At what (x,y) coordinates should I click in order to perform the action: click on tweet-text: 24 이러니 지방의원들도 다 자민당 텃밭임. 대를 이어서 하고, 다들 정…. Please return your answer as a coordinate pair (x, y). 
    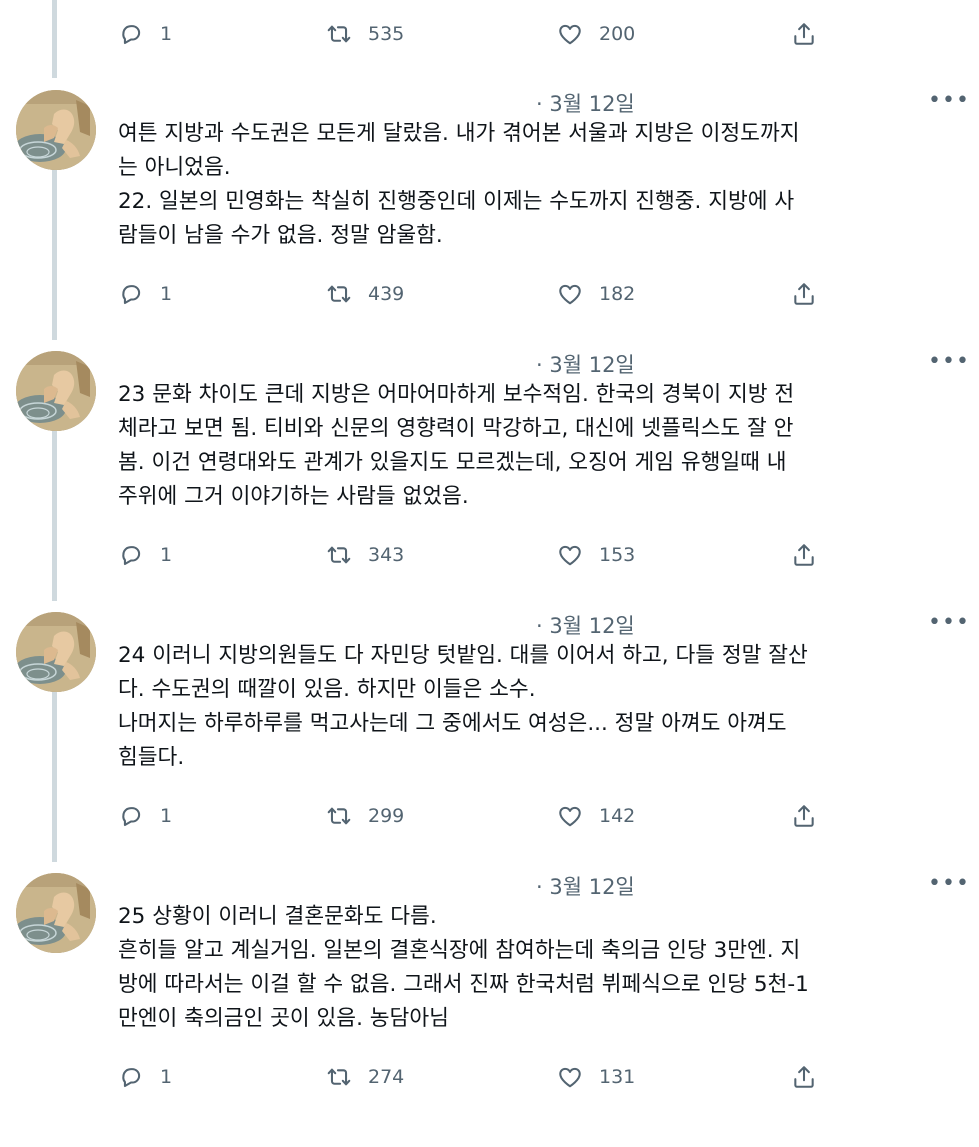
    Looking at the image, I should click on (463, 706).